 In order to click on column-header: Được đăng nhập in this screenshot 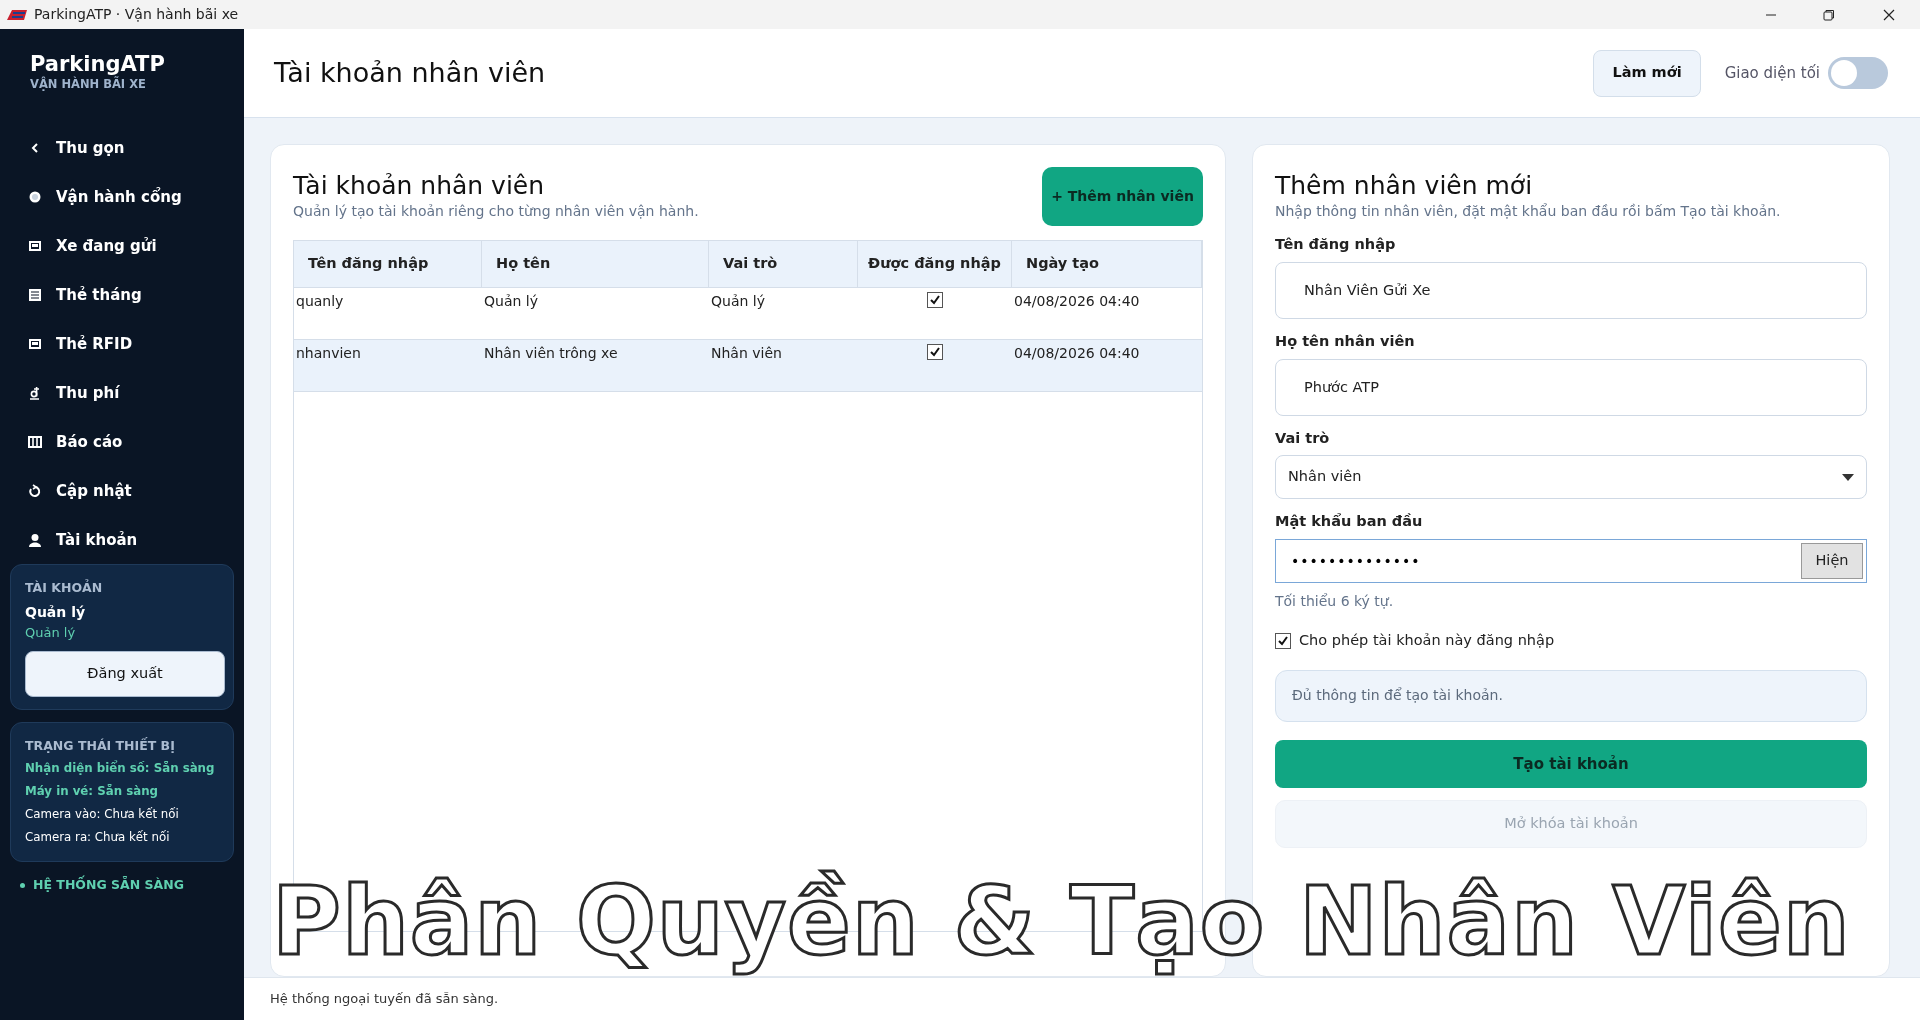, I will do `click(935, 264)`.